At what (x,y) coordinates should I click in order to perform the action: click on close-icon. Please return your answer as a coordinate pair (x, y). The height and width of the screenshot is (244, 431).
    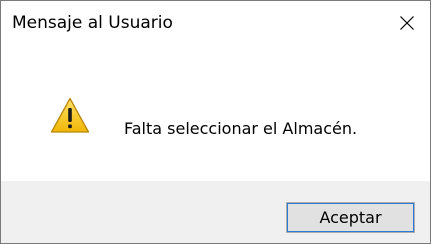
    Looking at the image, I should click on (407, 23).